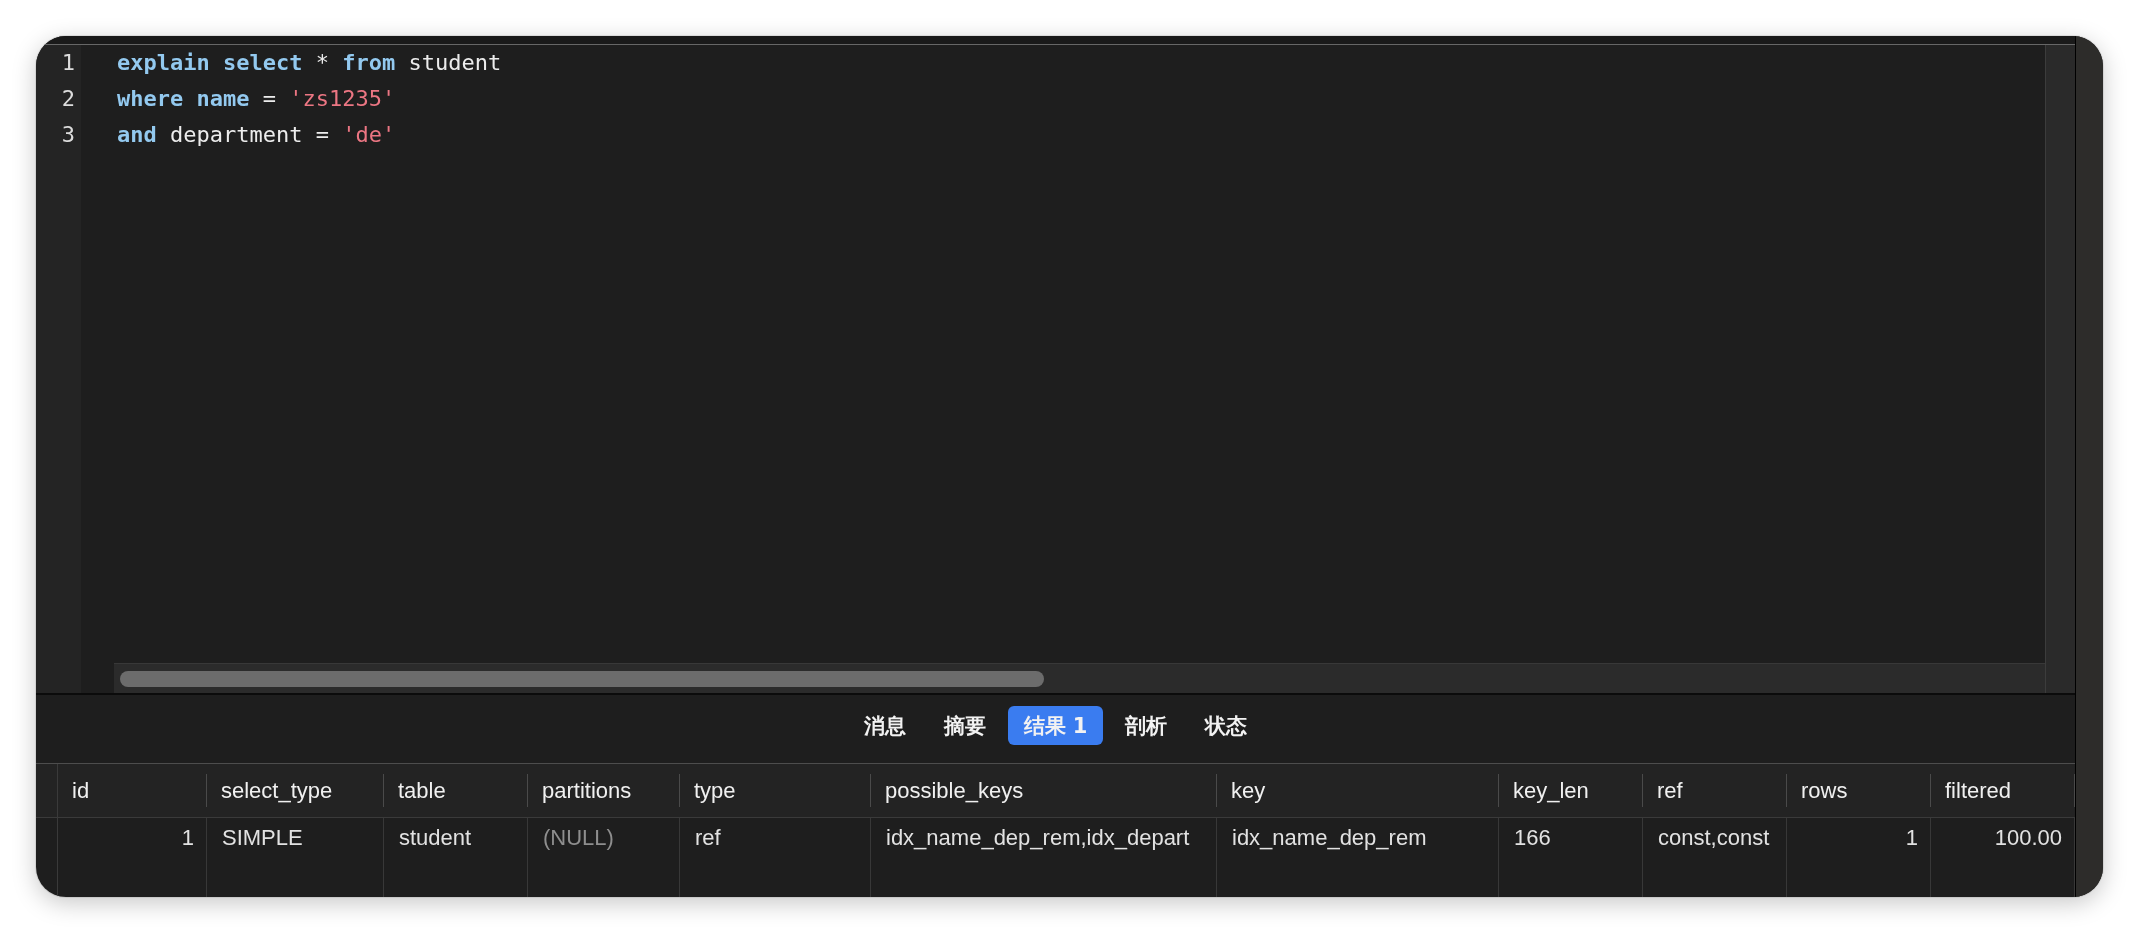  Describe the element at coordinates (1226, 725) in the screenshot. I see `result-tab: 状态` at that location.